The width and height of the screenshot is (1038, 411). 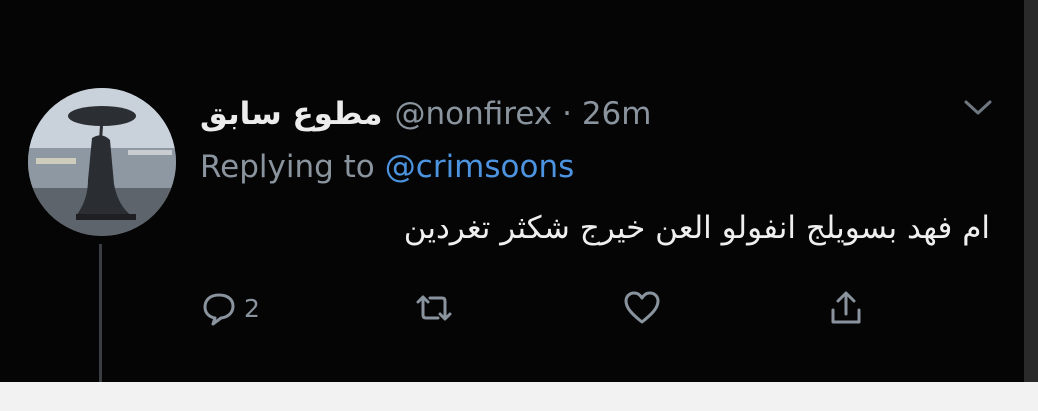 I want to click on reply-count: 2, so click(x=252, y=308).